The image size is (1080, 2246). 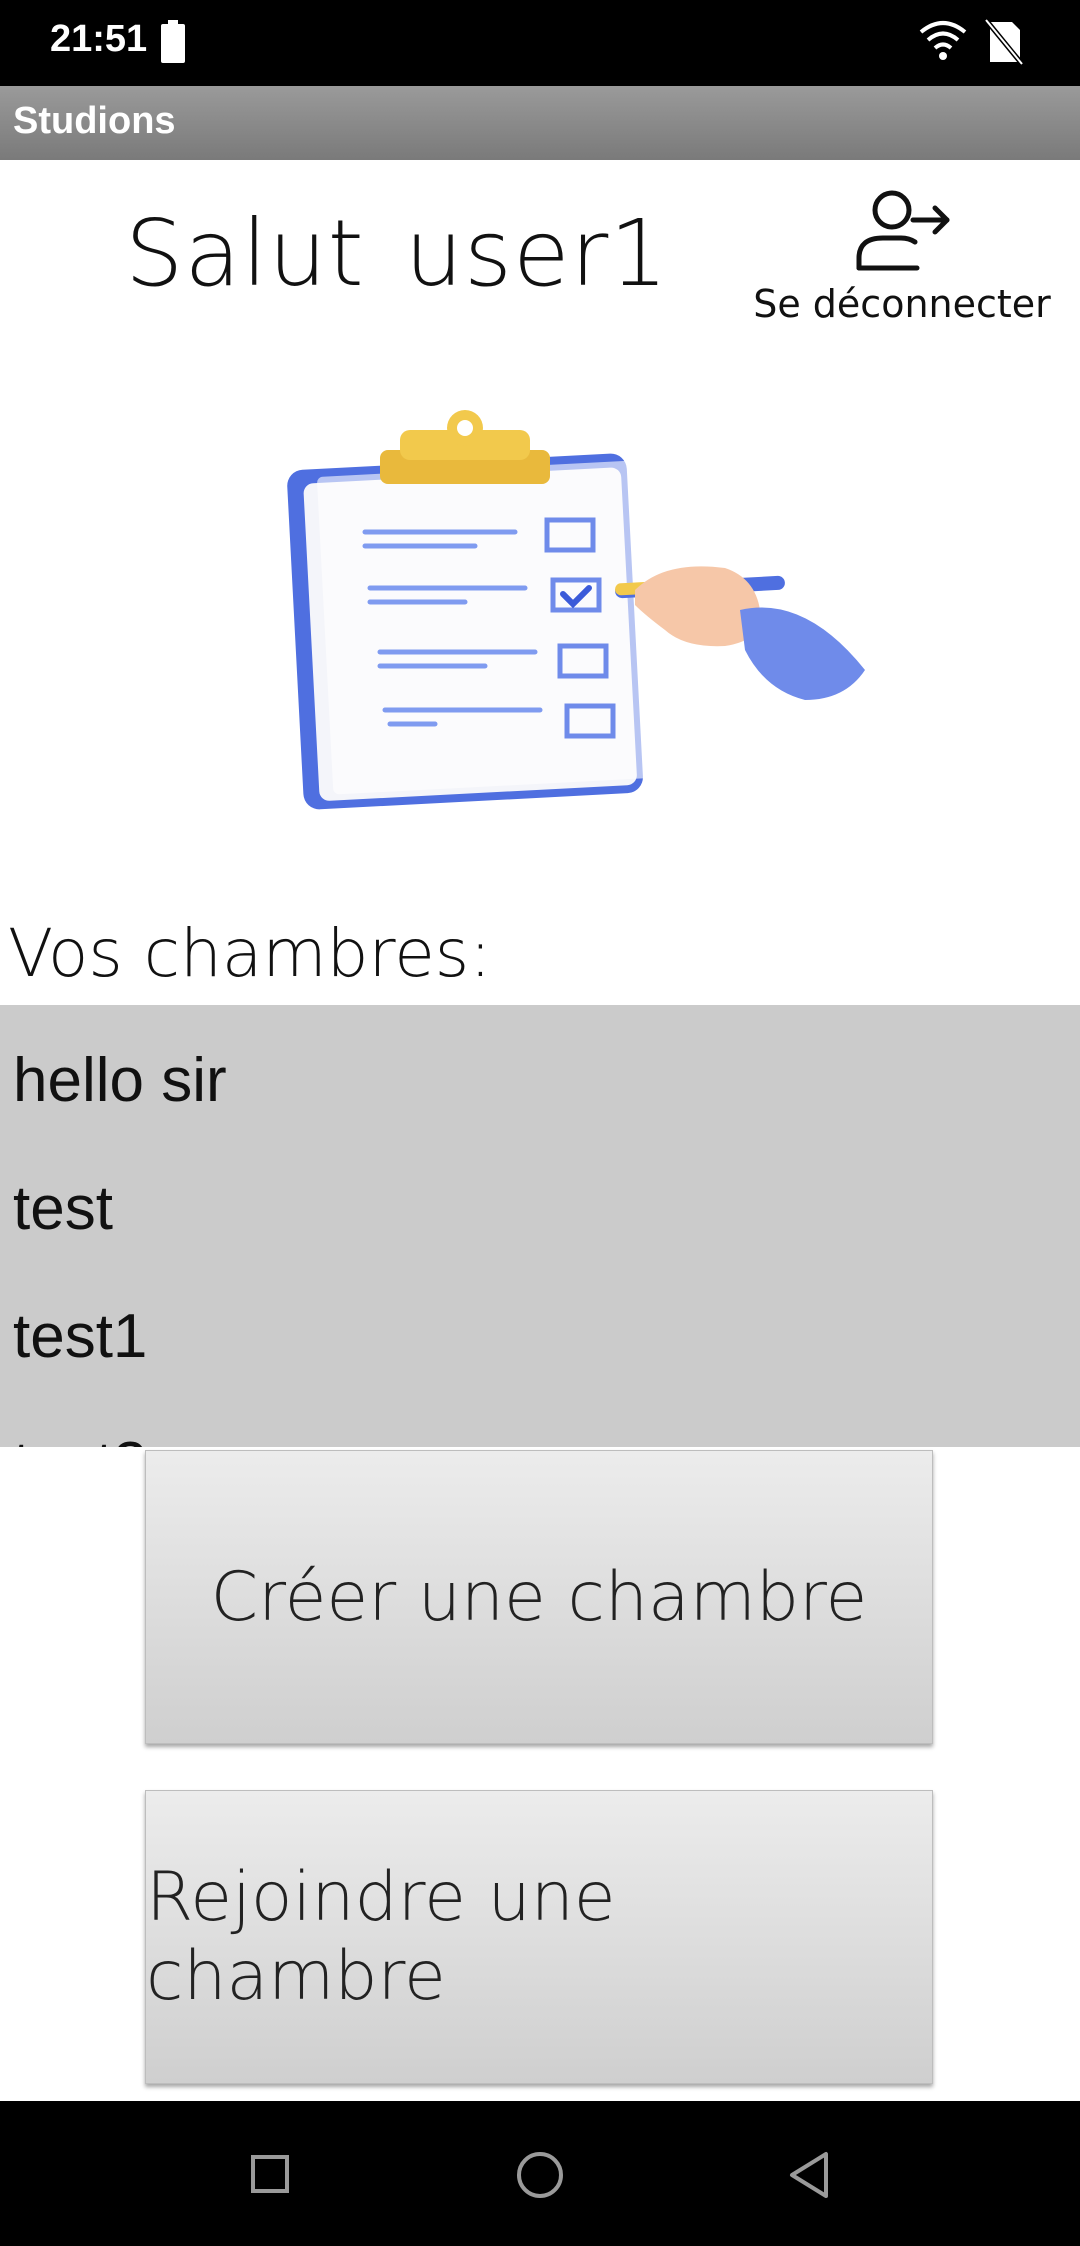 What do you see at coordinates (245, 253) in the screenshot?
I see `greeting-text: Salut` at bounding box center [245, 253].